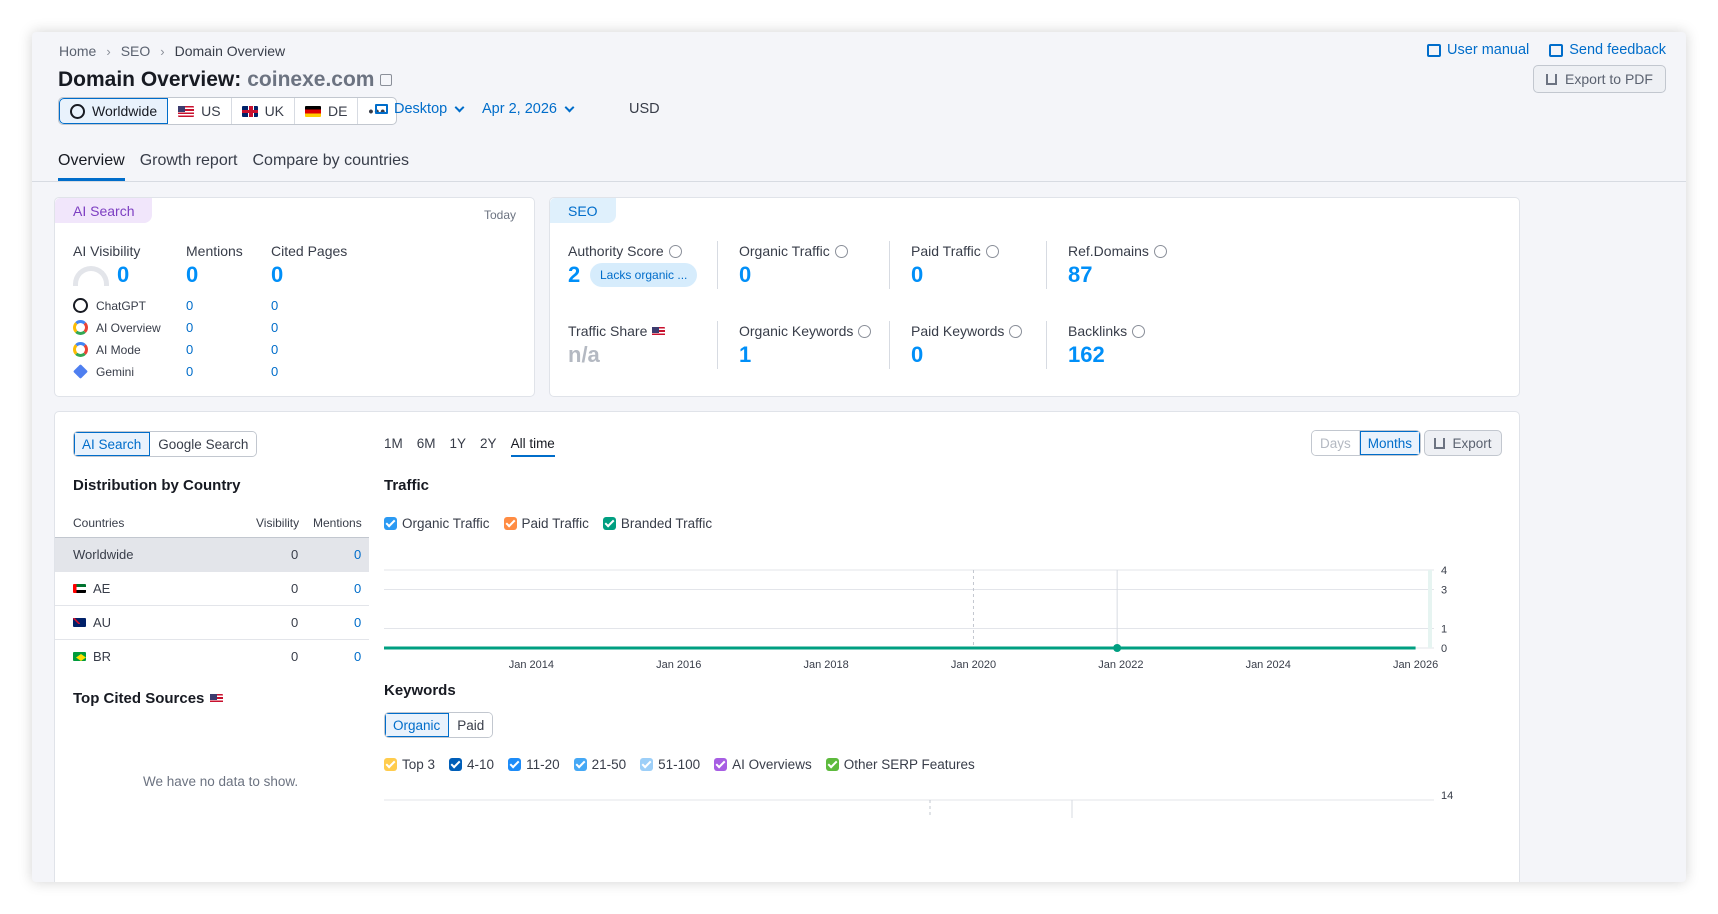 This screenshot has width=1718, height=914. Describe the element at coordinates (386, 80) in the screenshot. I see `external-link-icon` at that location.